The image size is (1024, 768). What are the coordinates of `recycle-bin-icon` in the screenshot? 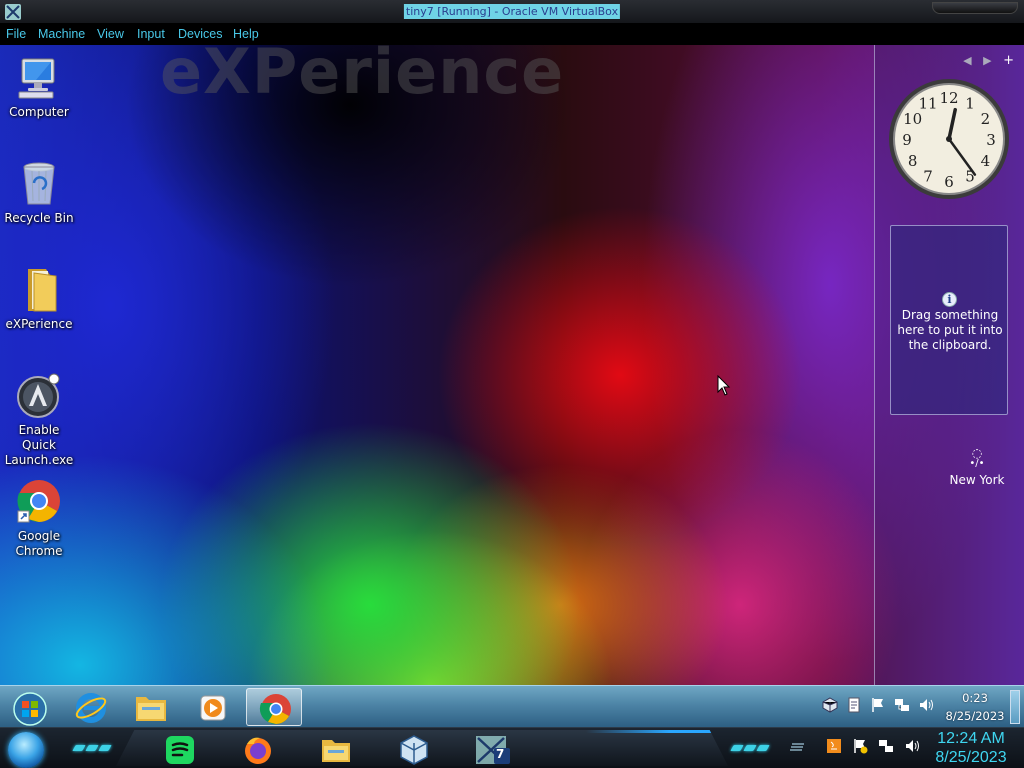 It's located at (39, 184).